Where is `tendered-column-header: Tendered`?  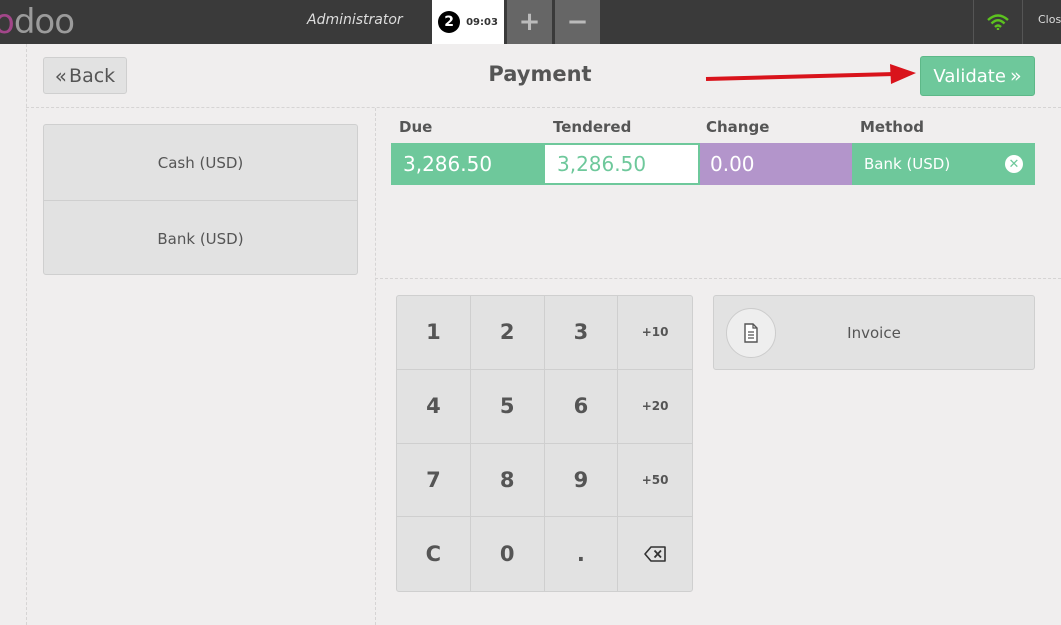
tendered-column-header: Tendered is located at coordinates (592, 127).